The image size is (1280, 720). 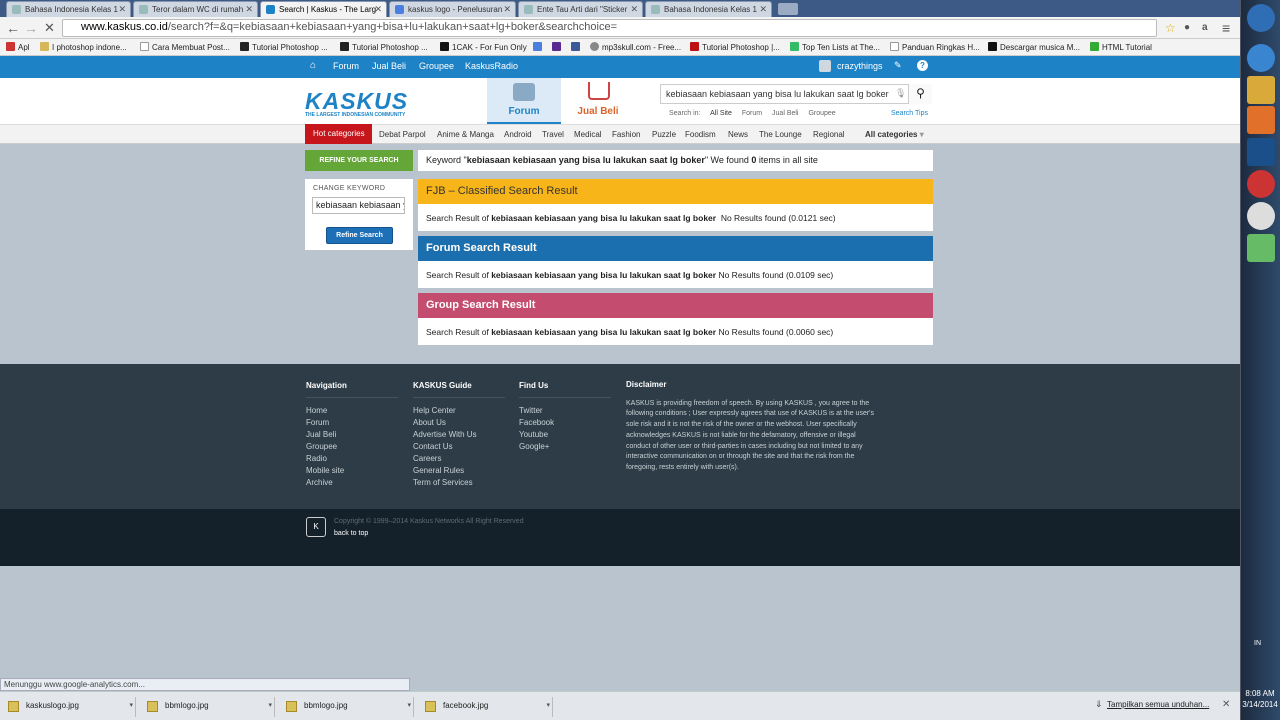 What do you see at coordinates (1261, 152) in the screenshot?
I see `photoshop-icon` at bounding box center [1261, 152].